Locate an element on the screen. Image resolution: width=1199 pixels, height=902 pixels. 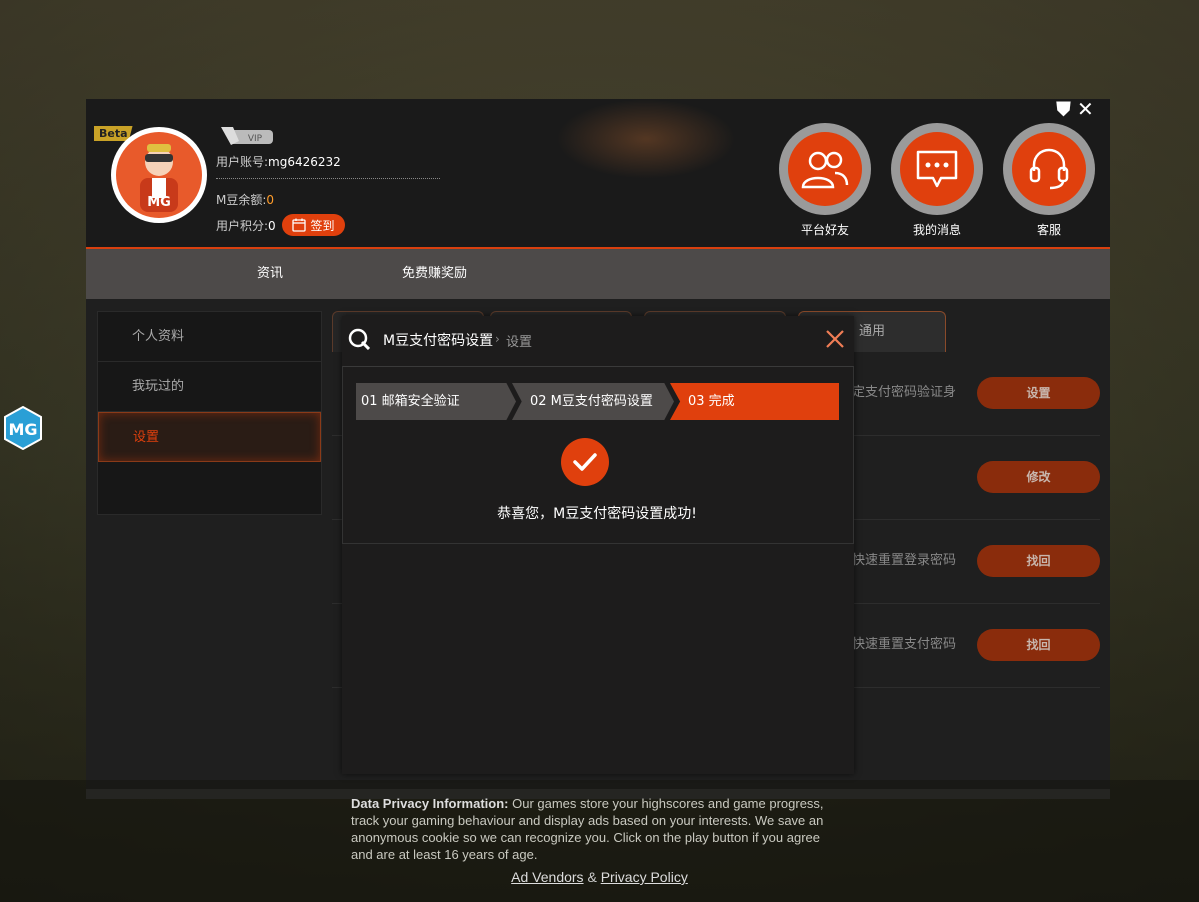
sidebar: 个人资料 我玩过的 设置 is located at coordinates (209, 413).